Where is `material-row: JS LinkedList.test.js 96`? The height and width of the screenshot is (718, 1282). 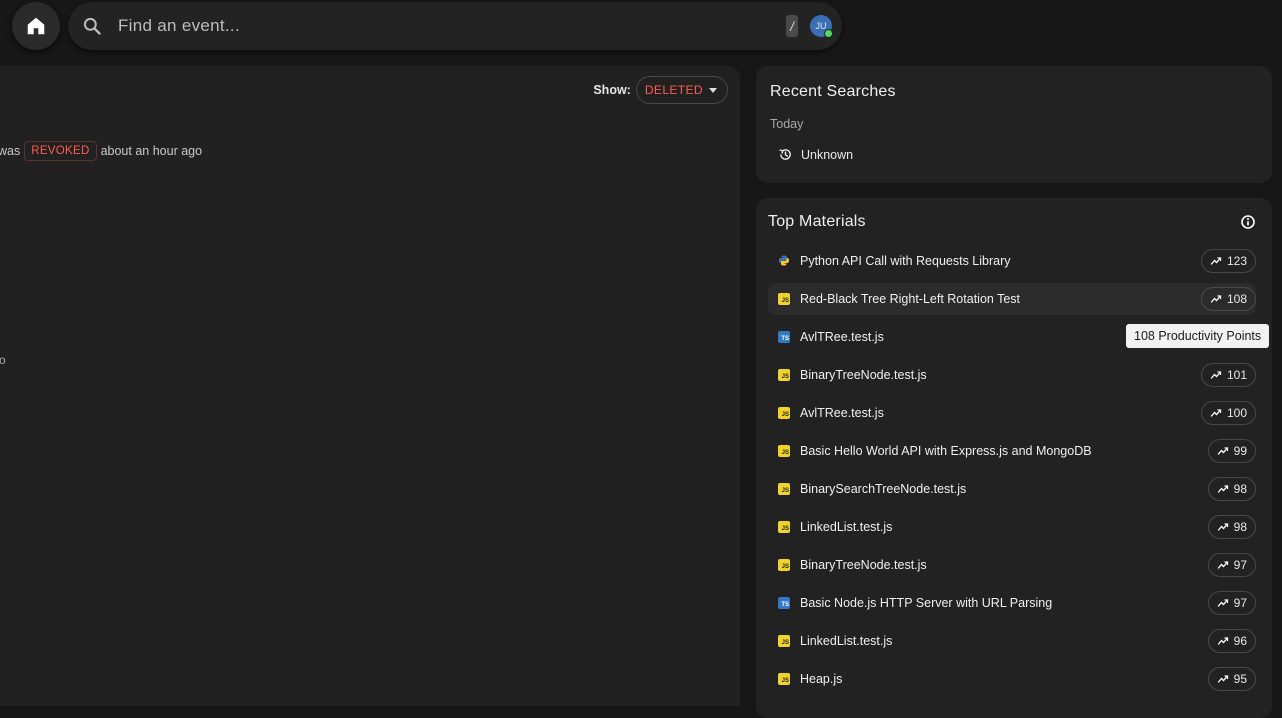
material-row: JS LinkedList.test.js 96 is located at coordinates (1012, 641).